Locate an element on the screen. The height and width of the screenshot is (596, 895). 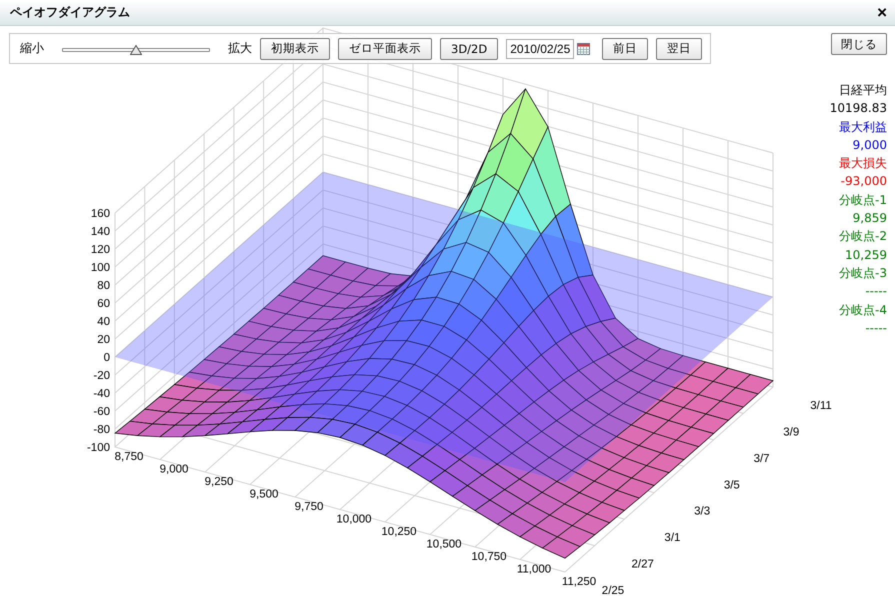
slider-thumb is located at coordinates (136, 49).